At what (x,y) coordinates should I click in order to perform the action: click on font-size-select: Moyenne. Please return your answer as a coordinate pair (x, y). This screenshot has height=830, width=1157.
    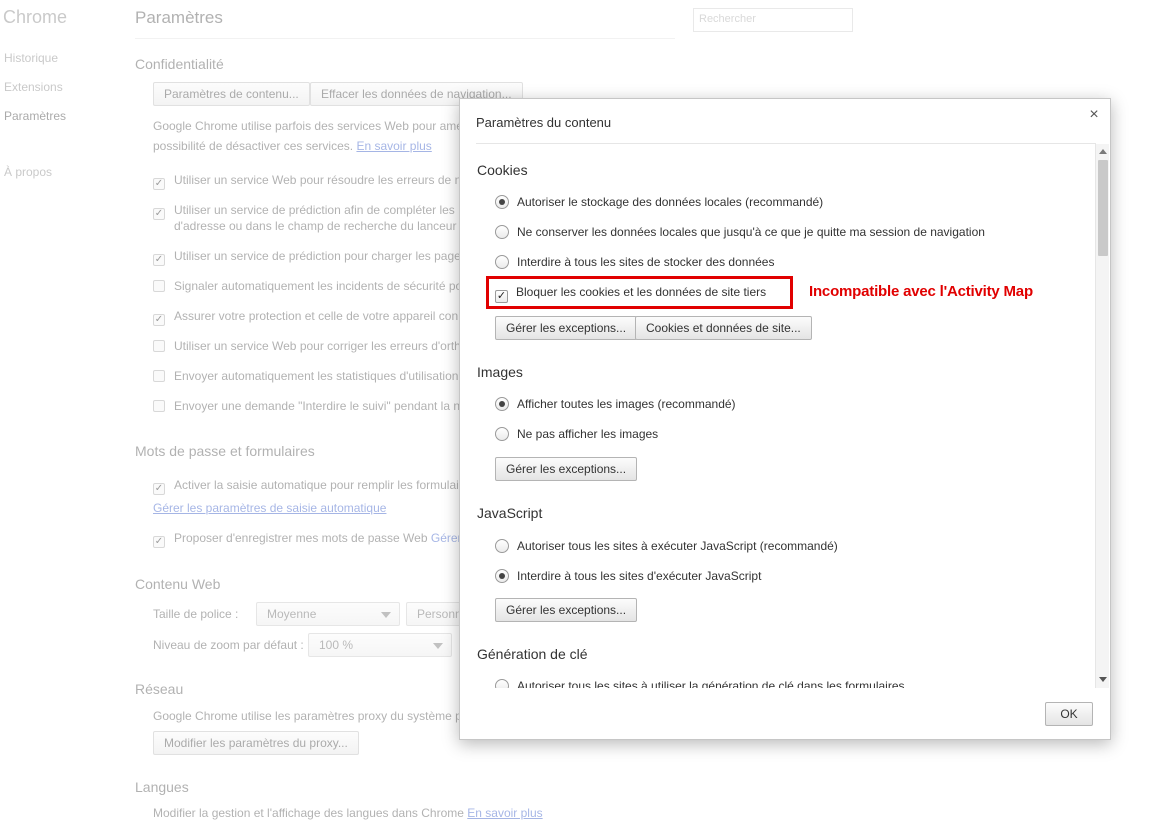
    Looking at the image, I should click on (328, 614).